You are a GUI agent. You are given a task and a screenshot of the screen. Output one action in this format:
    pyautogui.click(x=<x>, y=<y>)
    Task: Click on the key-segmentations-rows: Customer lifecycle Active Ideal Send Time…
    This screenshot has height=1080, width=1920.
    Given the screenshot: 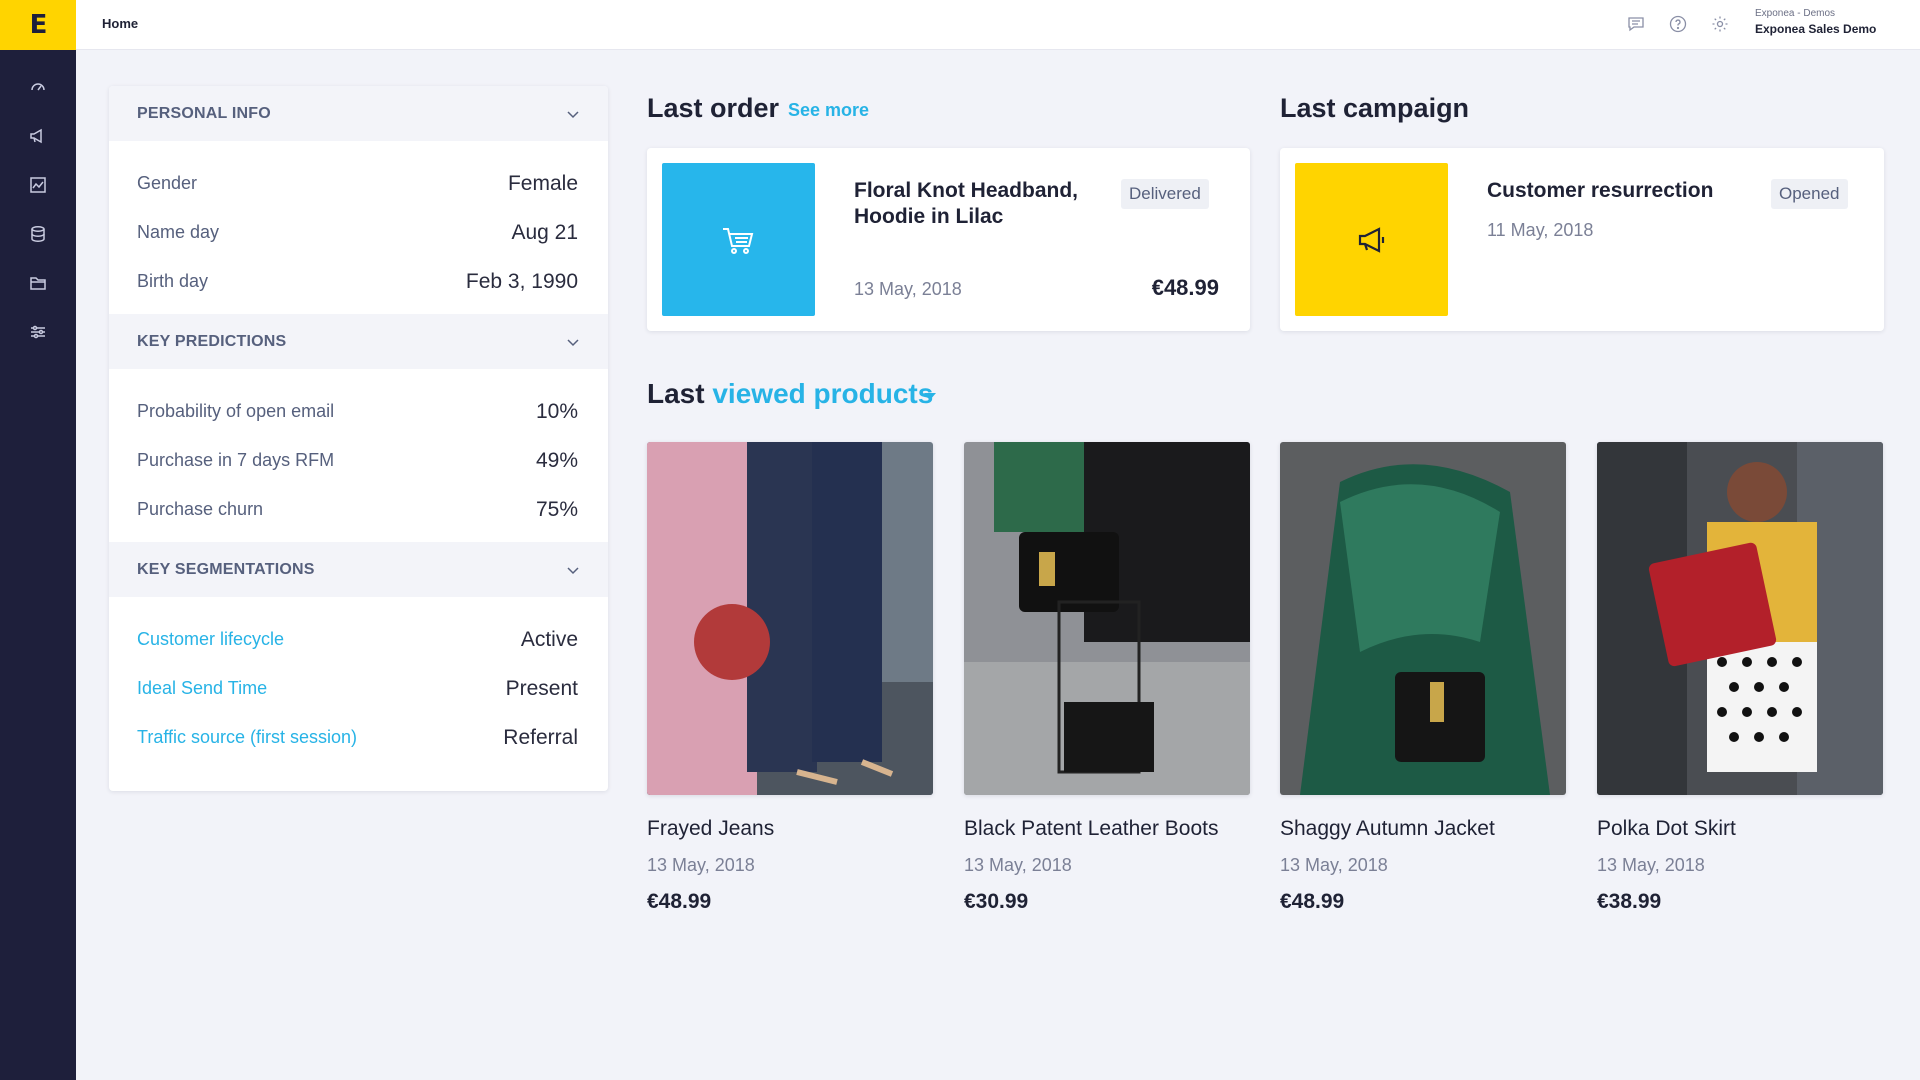 What is the action you would take?
    pyautogui.click(x=358, y=683)
    